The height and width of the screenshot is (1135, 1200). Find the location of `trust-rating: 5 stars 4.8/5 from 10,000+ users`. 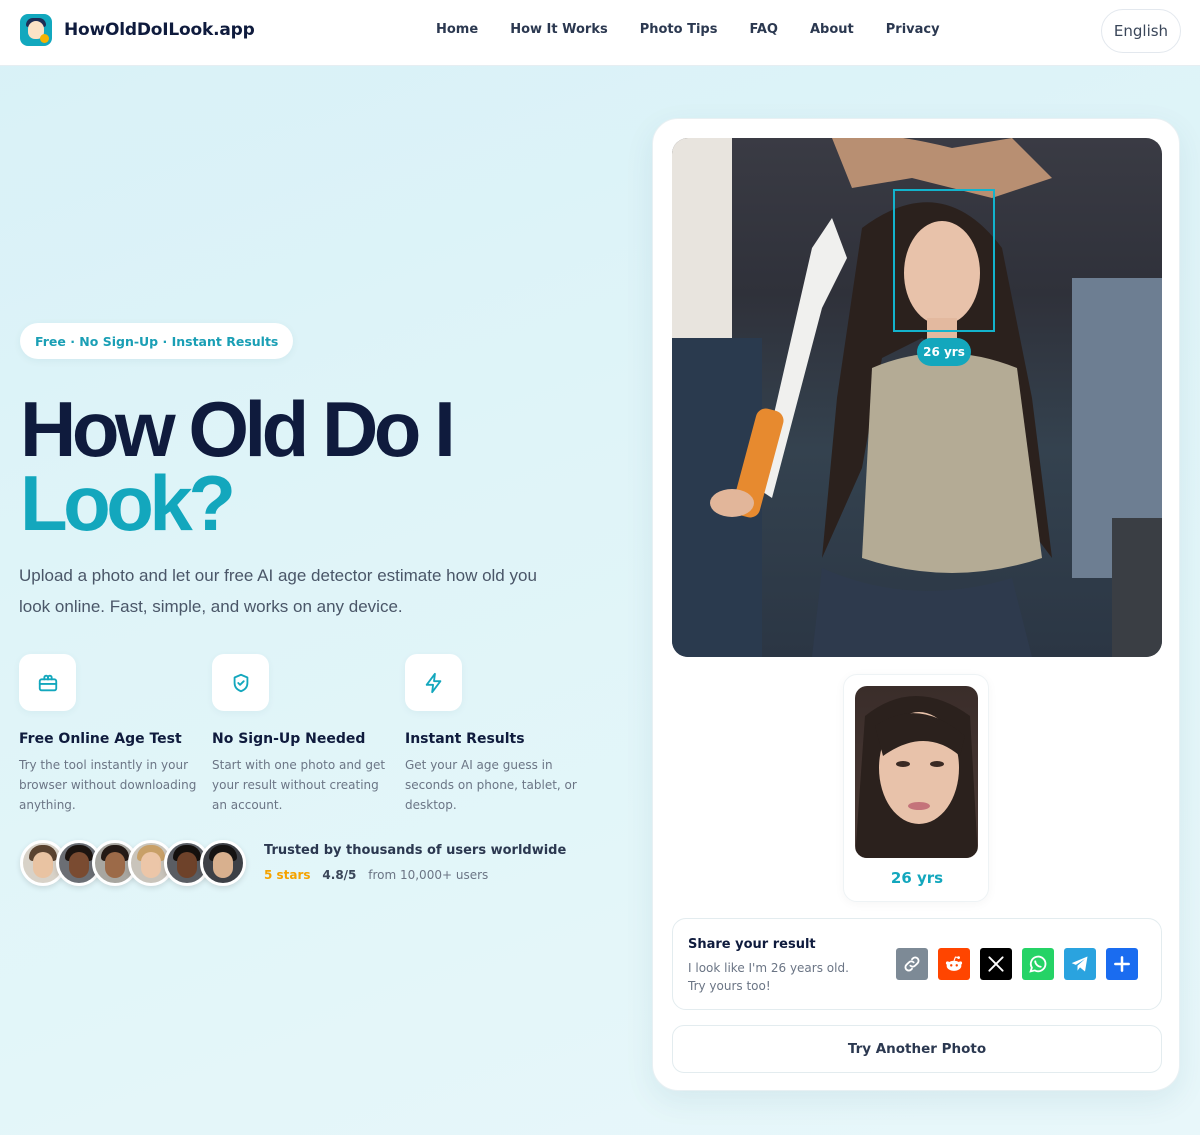

trust-rating: 5 stars 4.8/5 from 10,000+ users is located at coordinates (415, 875).